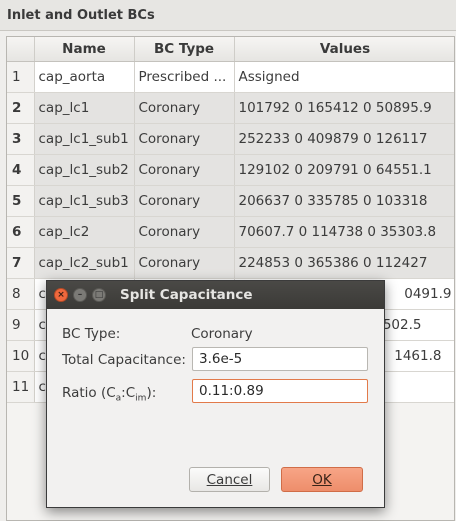  Describe the element at coordinates (84, 108) in the screenshot. I see `cell-name: cap_lc1` at that location.